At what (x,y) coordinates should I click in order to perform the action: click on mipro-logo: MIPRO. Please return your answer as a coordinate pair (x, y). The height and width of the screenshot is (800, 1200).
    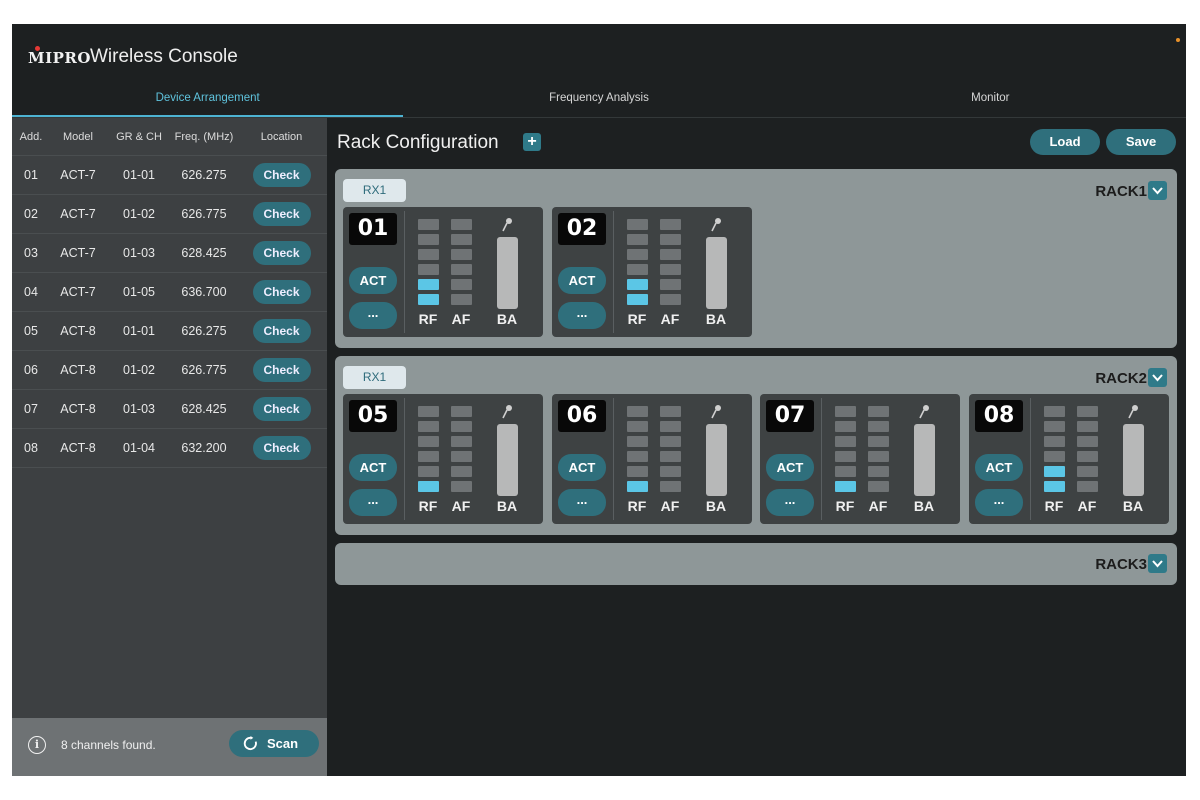
    Looking at the image, I should click on (59, 56).